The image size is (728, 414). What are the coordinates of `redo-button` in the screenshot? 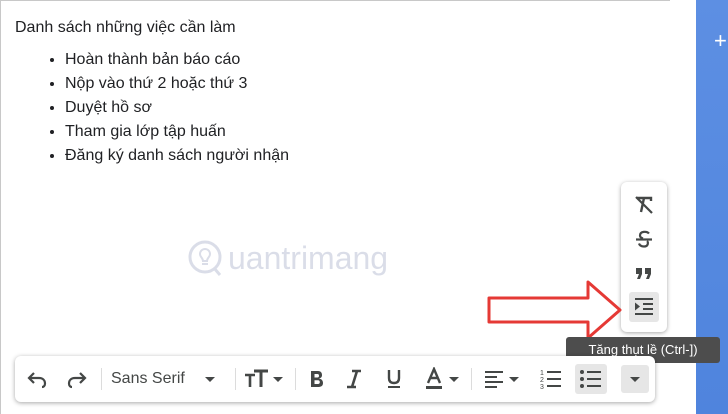 It's located at (77, 379).